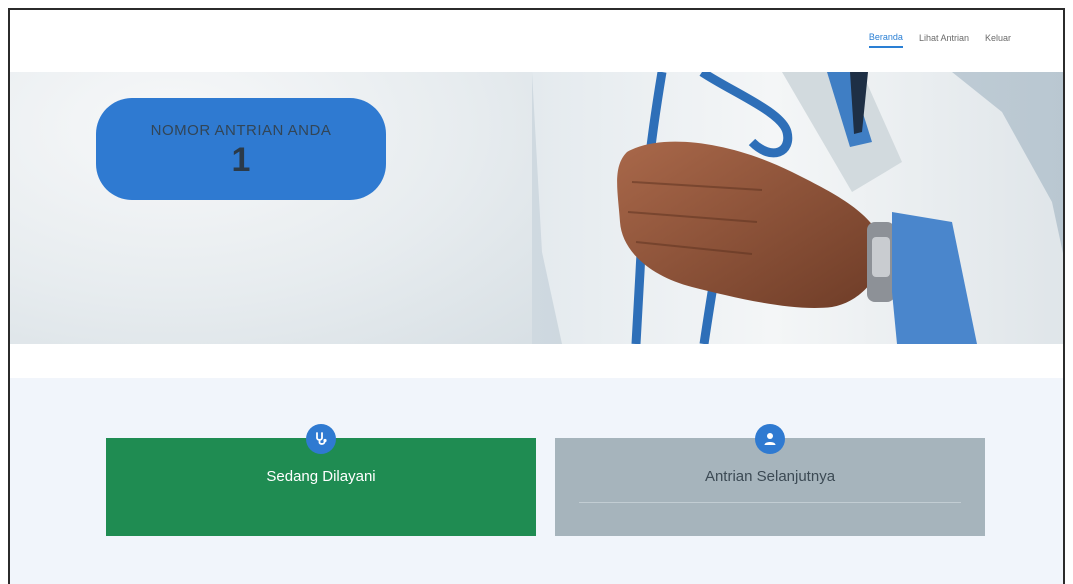 The image size is (1073, 584). What do you see at coordinates (770, 502) in the screenshot?
I see `next-queue-divider` at bounding box center [770, 502].